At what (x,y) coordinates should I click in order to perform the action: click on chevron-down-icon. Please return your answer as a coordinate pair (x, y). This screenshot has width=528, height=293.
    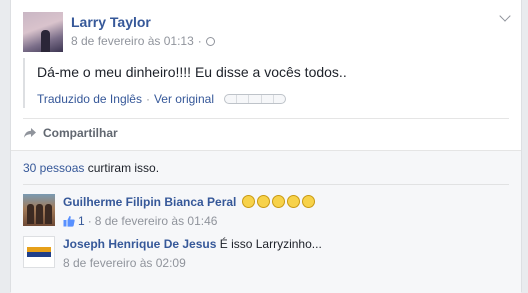
    Looking at the image, I should click on (505, 16).